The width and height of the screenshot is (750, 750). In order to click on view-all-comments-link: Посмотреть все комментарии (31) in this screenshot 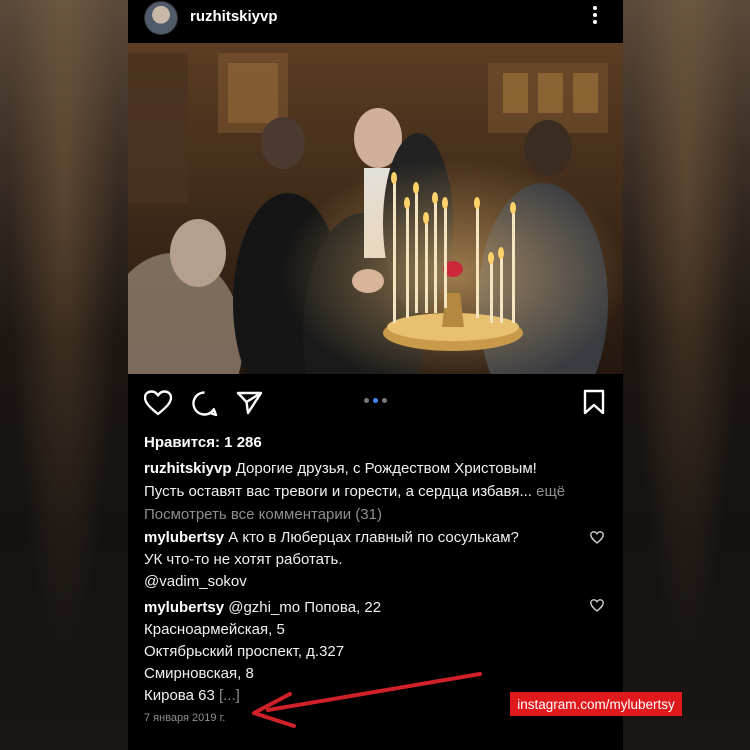, I will do `click(263, 514)`.